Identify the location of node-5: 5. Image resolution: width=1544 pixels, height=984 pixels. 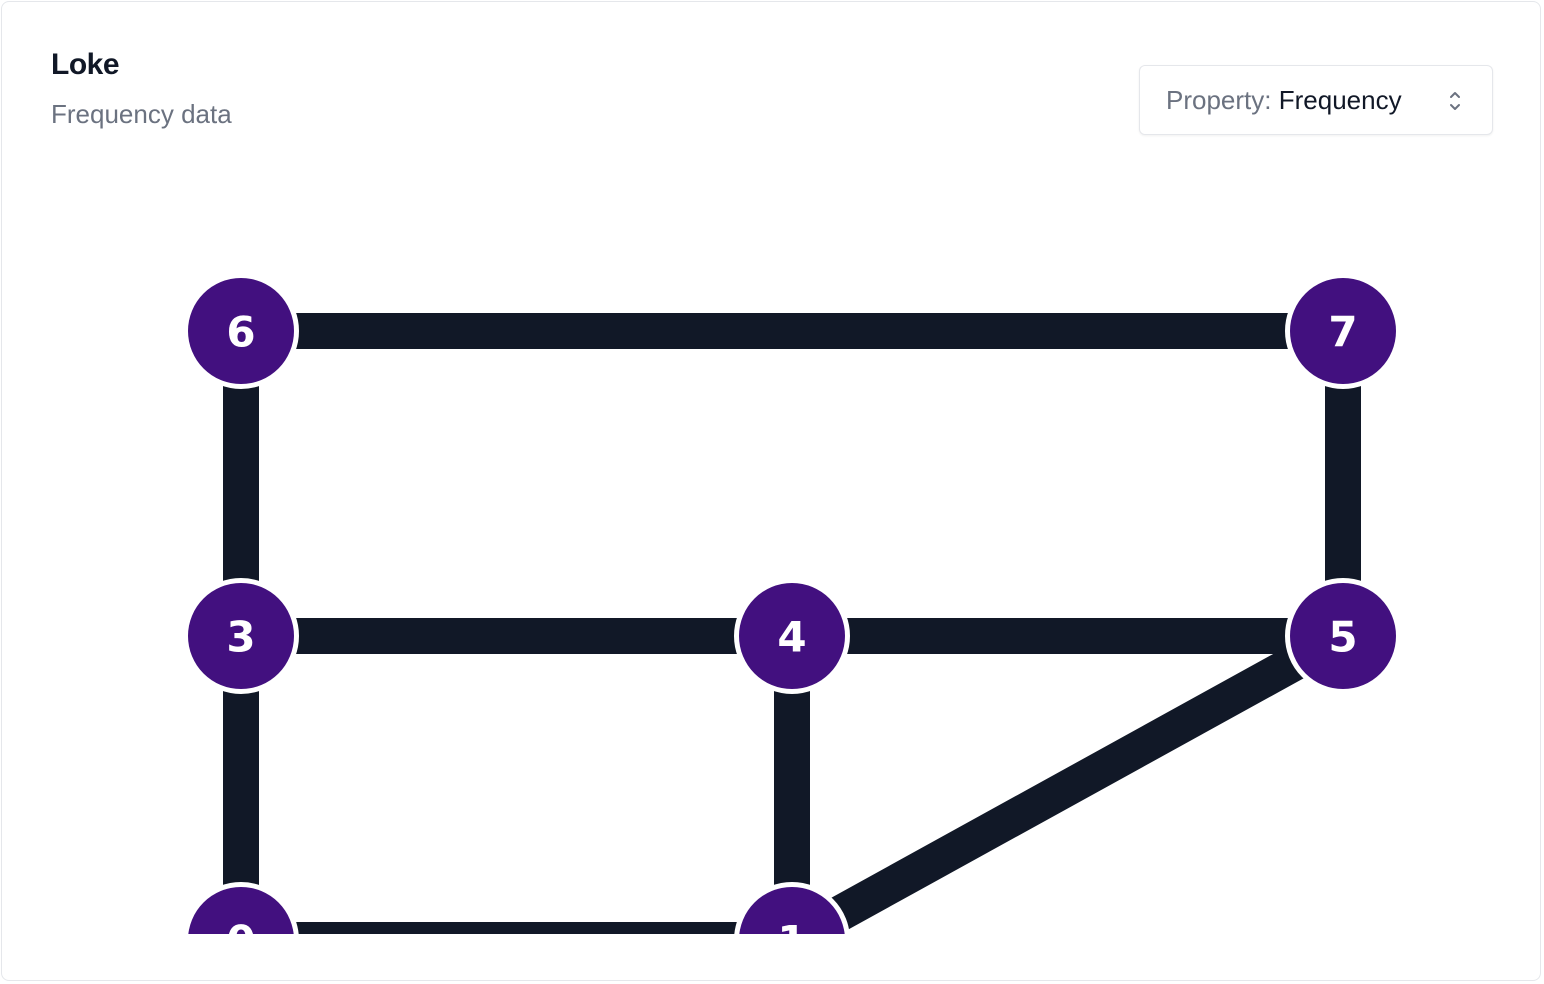
(1343, 636).